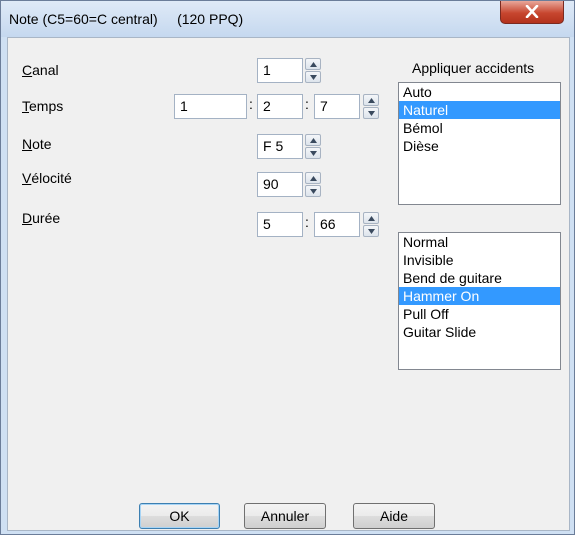 The width and height of the screenshot is (575, 535). I want to click on duree-spinner, so click(371, 224).